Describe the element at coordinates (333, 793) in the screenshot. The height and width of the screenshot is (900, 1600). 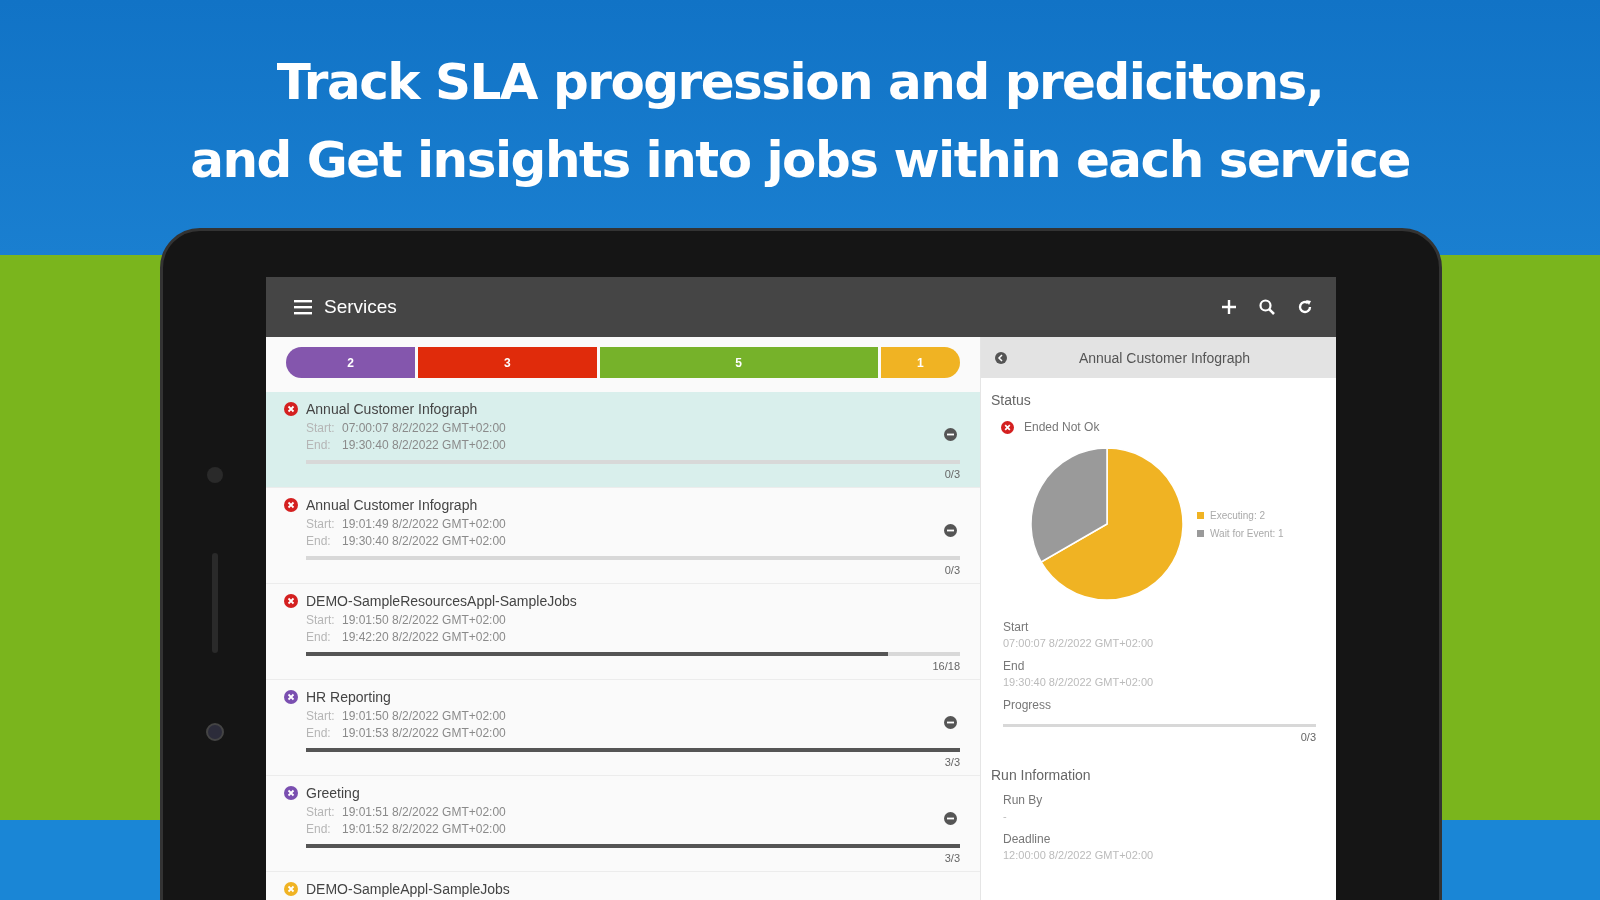
I see `service-name: Greeting` at that location.